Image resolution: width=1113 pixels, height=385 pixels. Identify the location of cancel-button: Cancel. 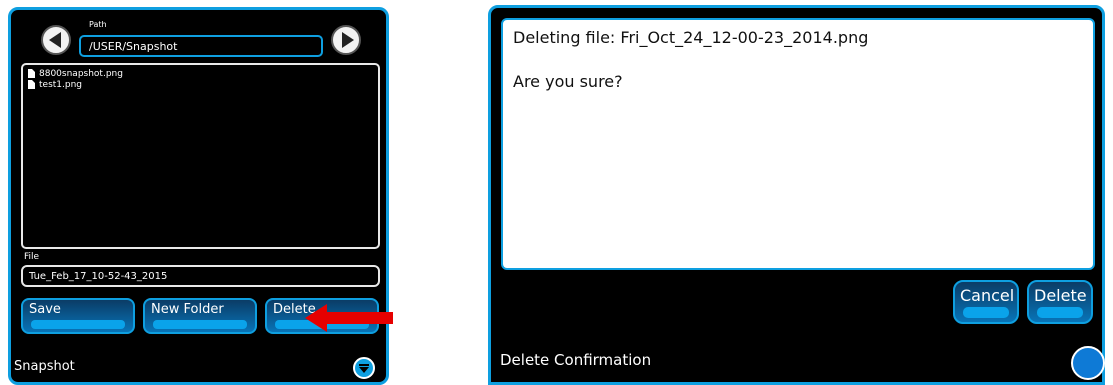
(986, 302).